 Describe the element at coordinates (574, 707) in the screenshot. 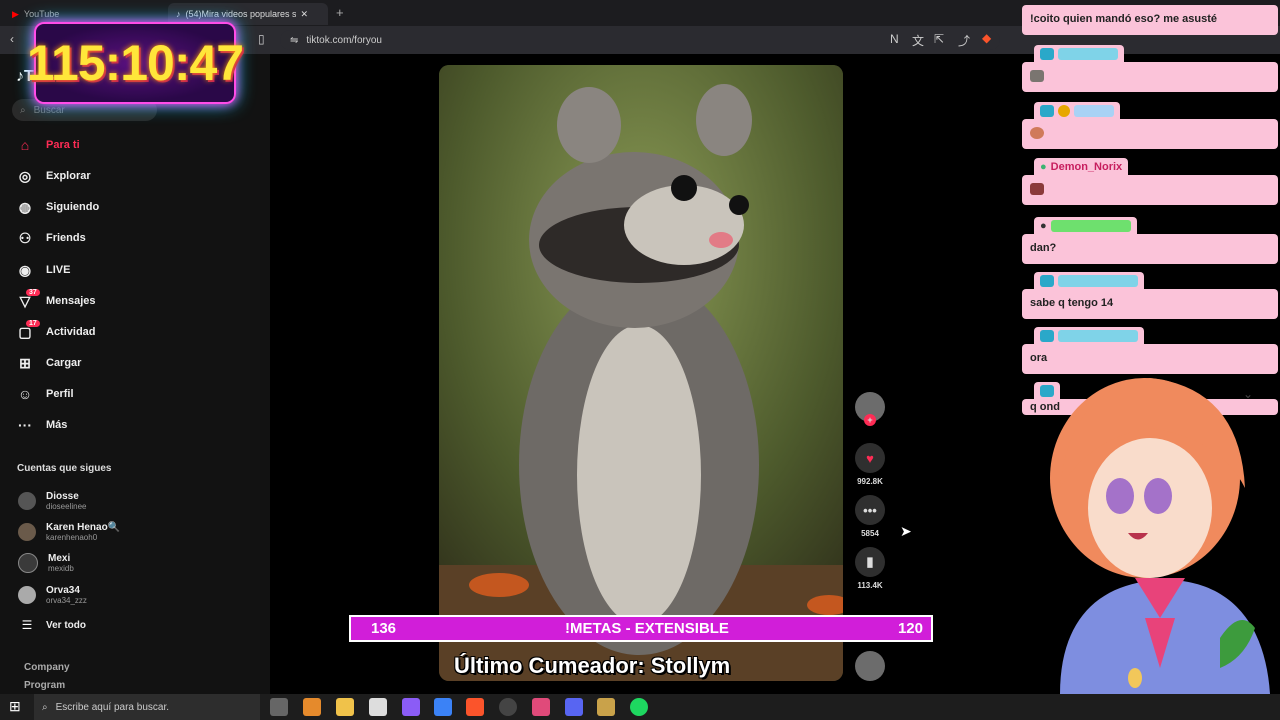

I see `discord-icon` at that location.